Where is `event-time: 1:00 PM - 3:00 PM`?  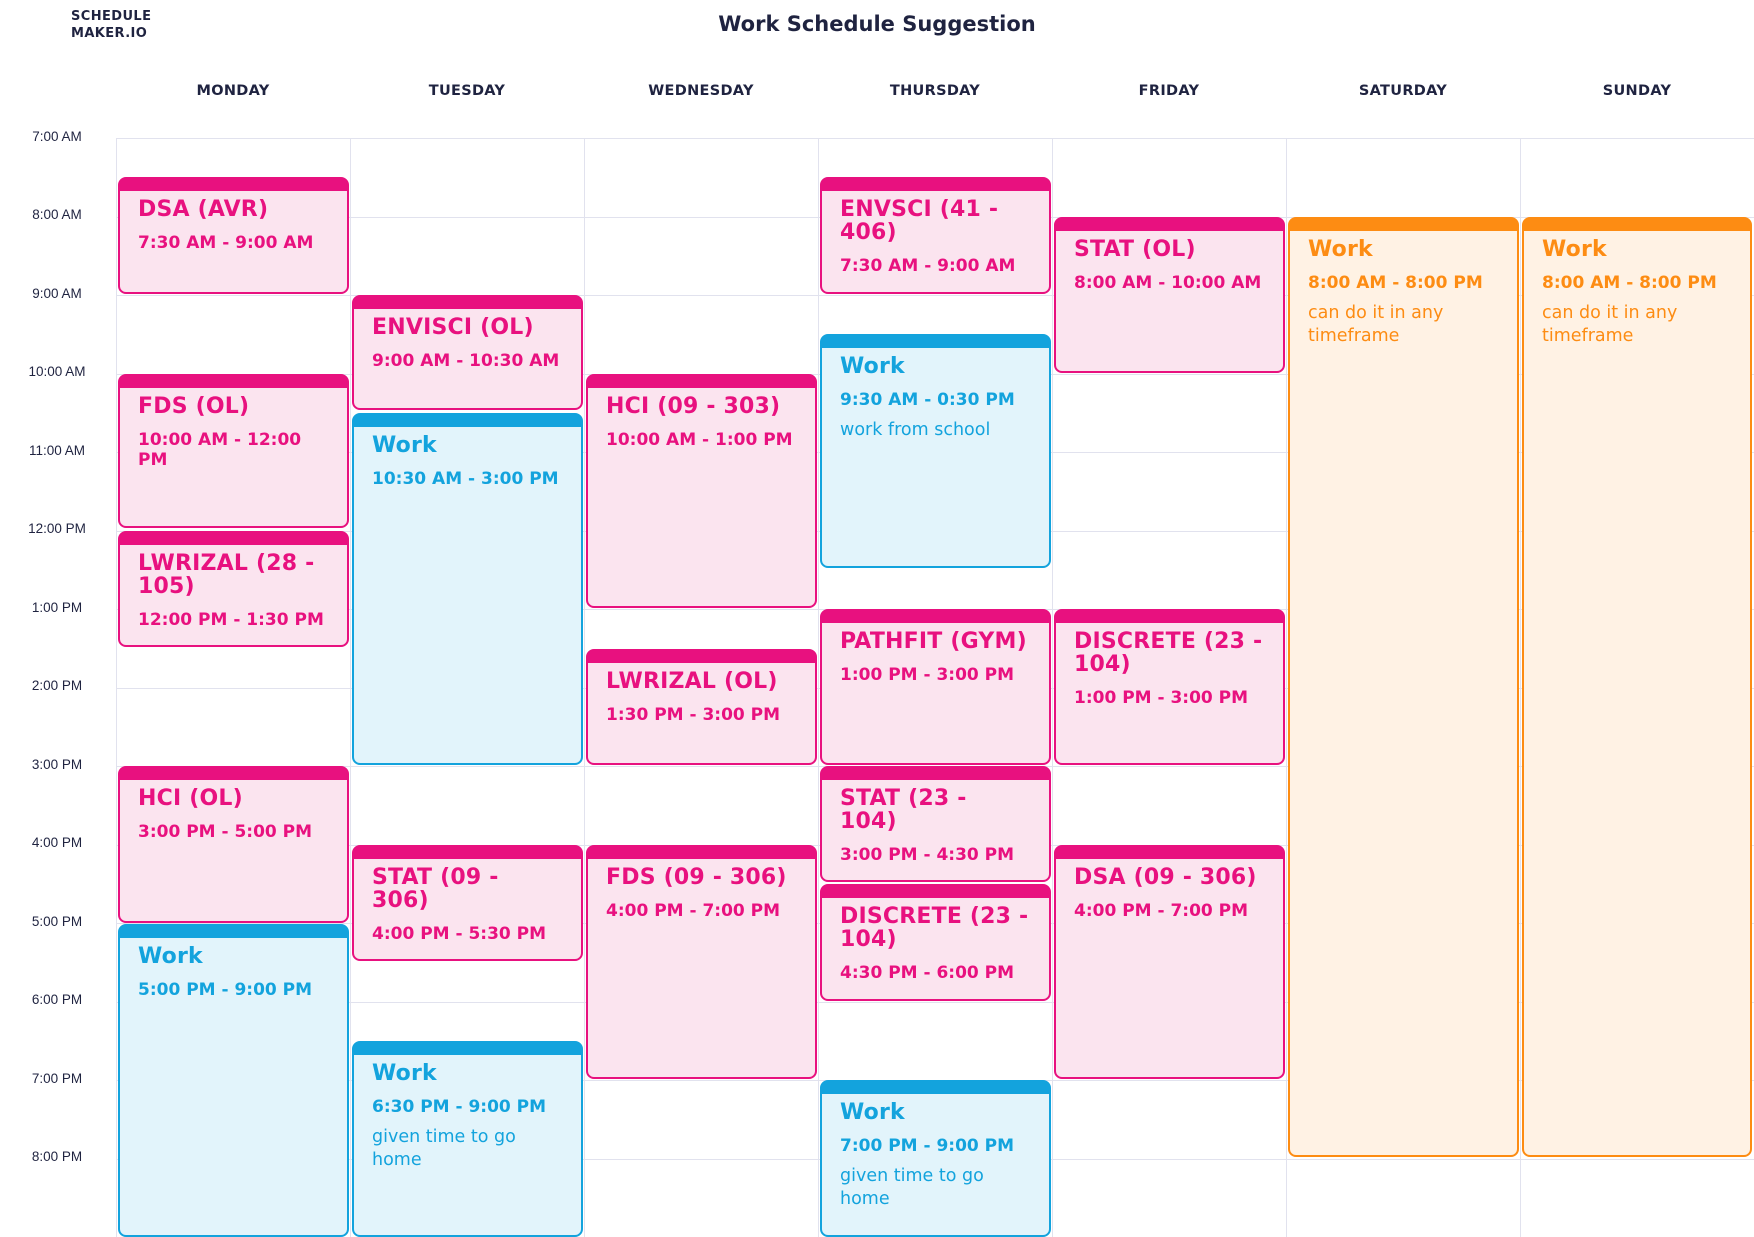 event-time: 1:00 PM - 3:00 PM is located at coordinates (927, 675).